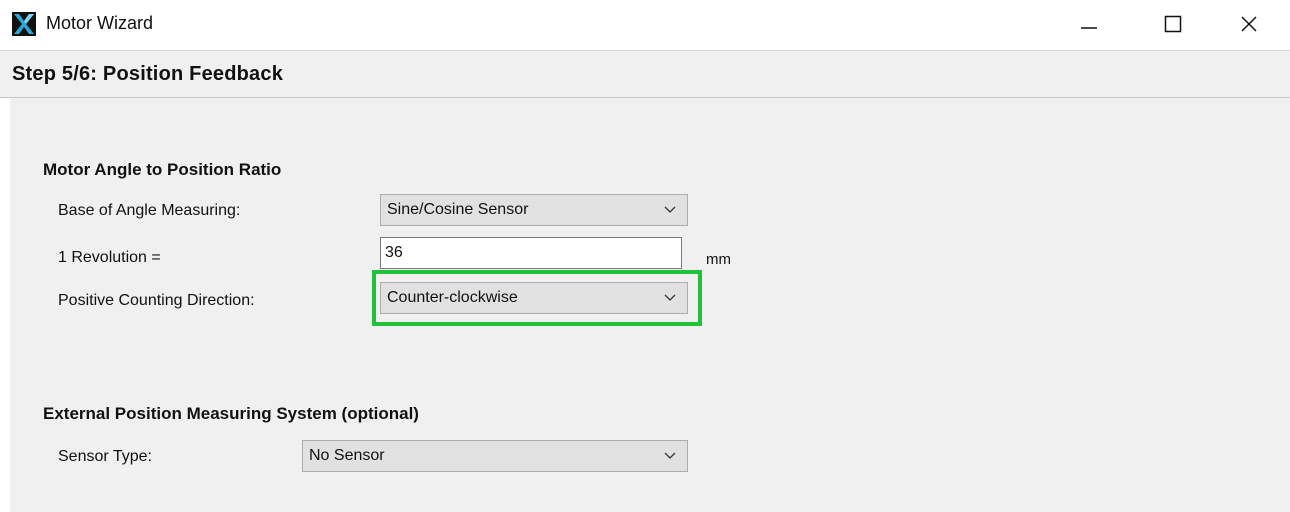 The height and width of the screenshot is (512, 1290). What do you see at coordinates (394, 252) in the screenshot?
I see `revolution-value: 36` at bounding box center [394, 252].